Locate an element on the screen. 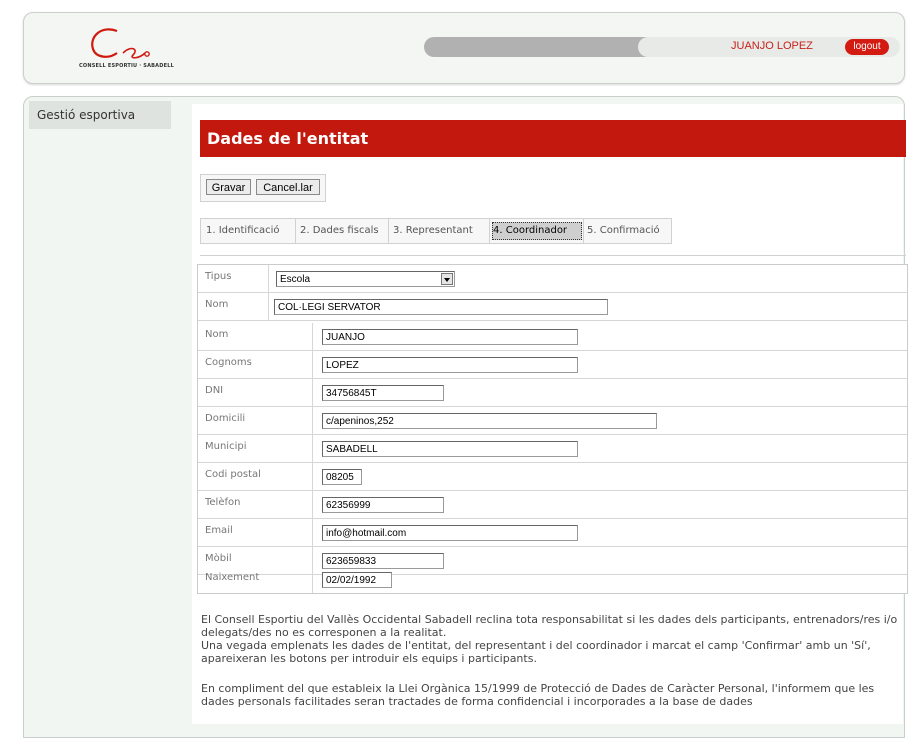  divider is located at coordinates (553, 255).